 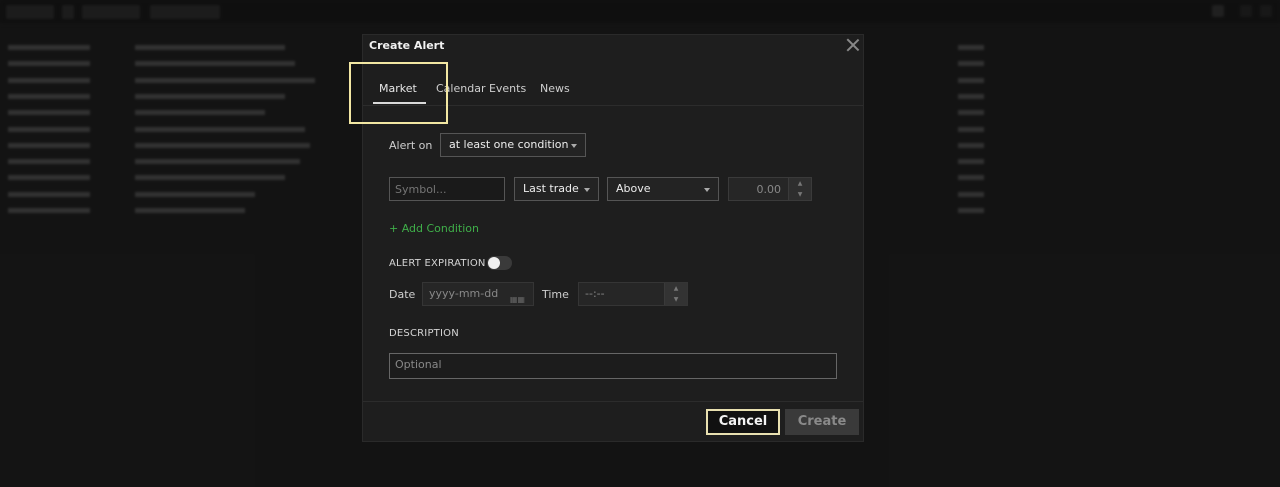 I want to click on date-placeholder: yyyy-mm-dd, so click(x=464, y=293).